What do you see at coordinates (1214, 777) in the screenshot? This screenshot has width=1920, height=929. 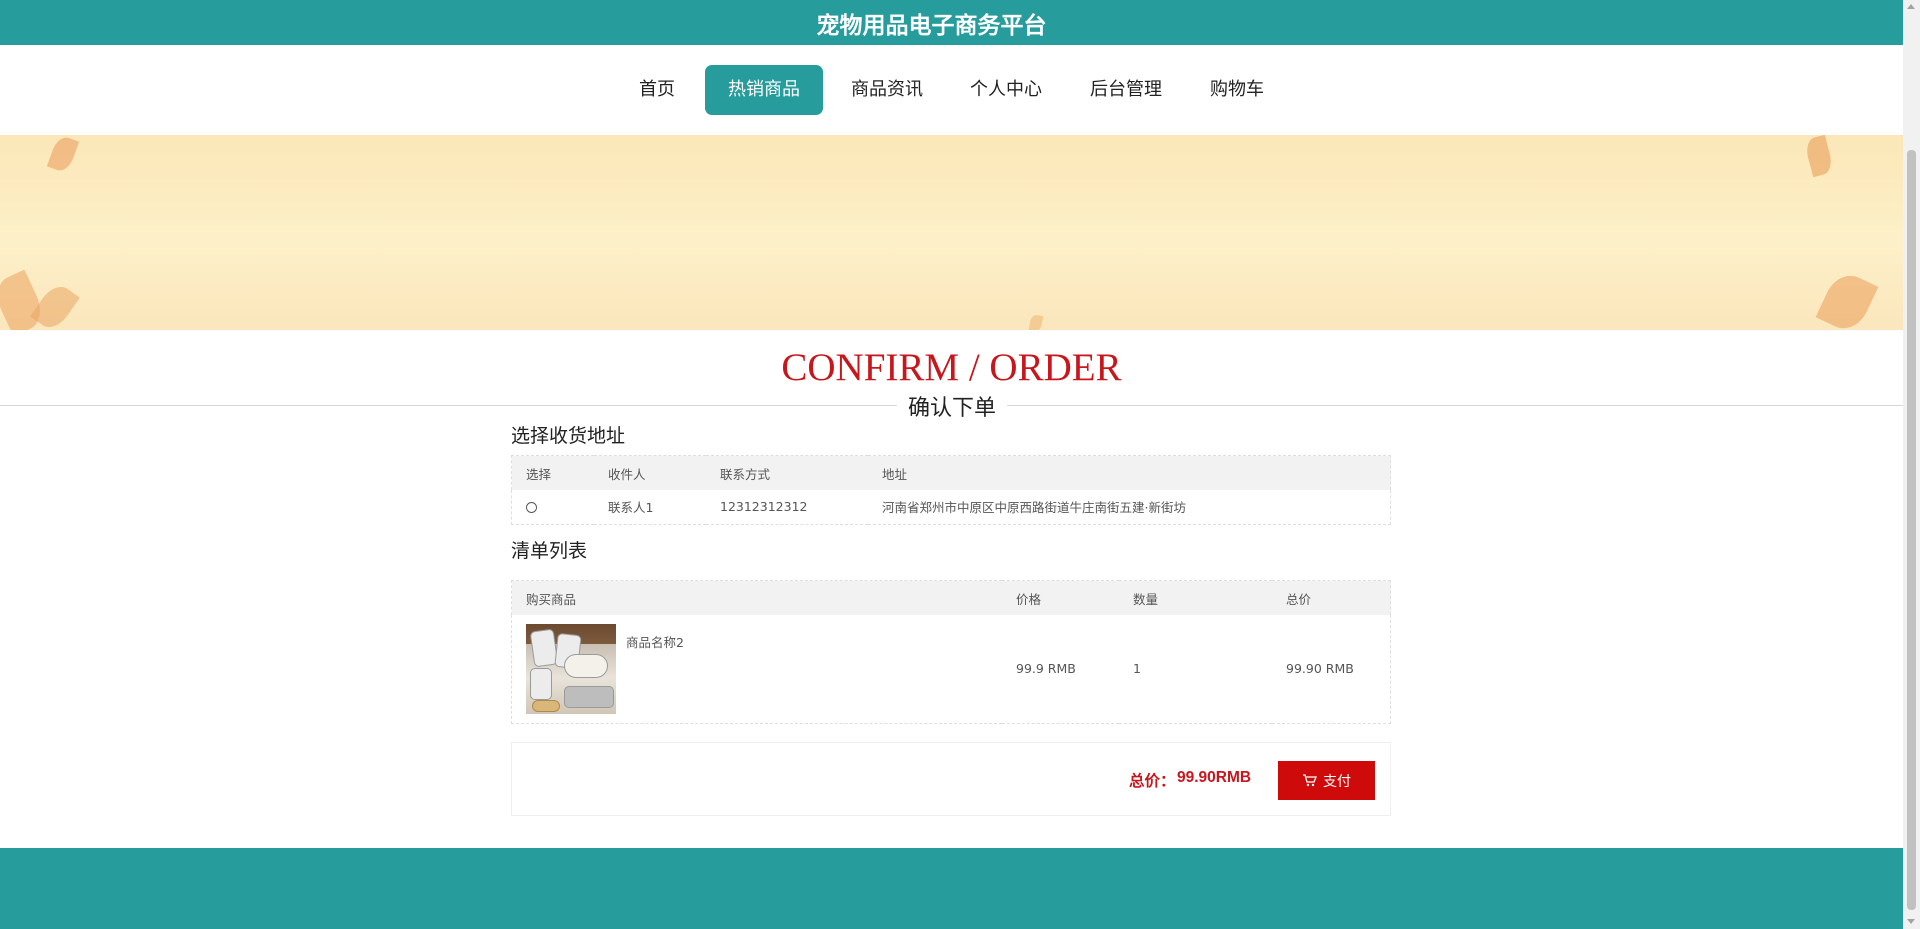 I see `total-value: 99.90RMB` at bounding box center [1214, 777].